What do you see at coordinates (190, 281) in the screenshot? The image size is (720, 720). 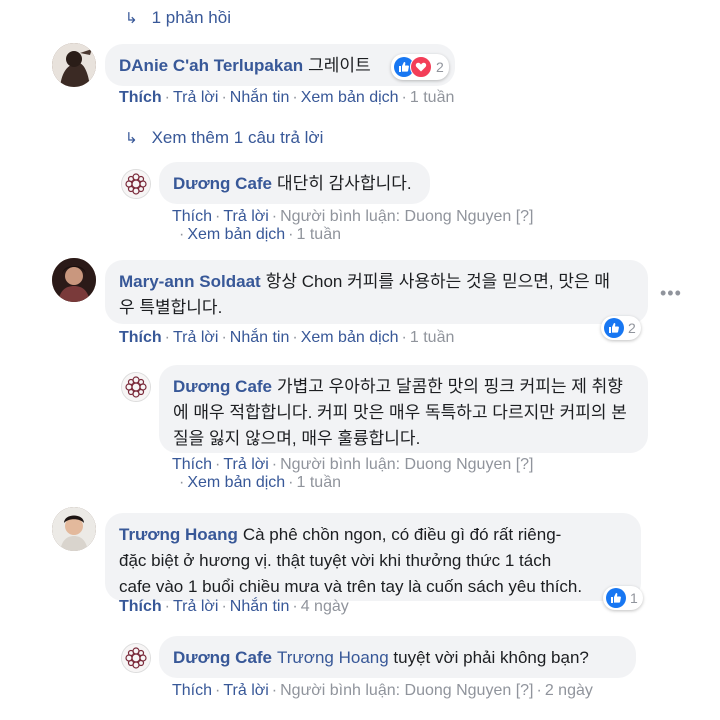 I see `comment-author: Mary-ann Soldaat` at bounding box center [190, 281].